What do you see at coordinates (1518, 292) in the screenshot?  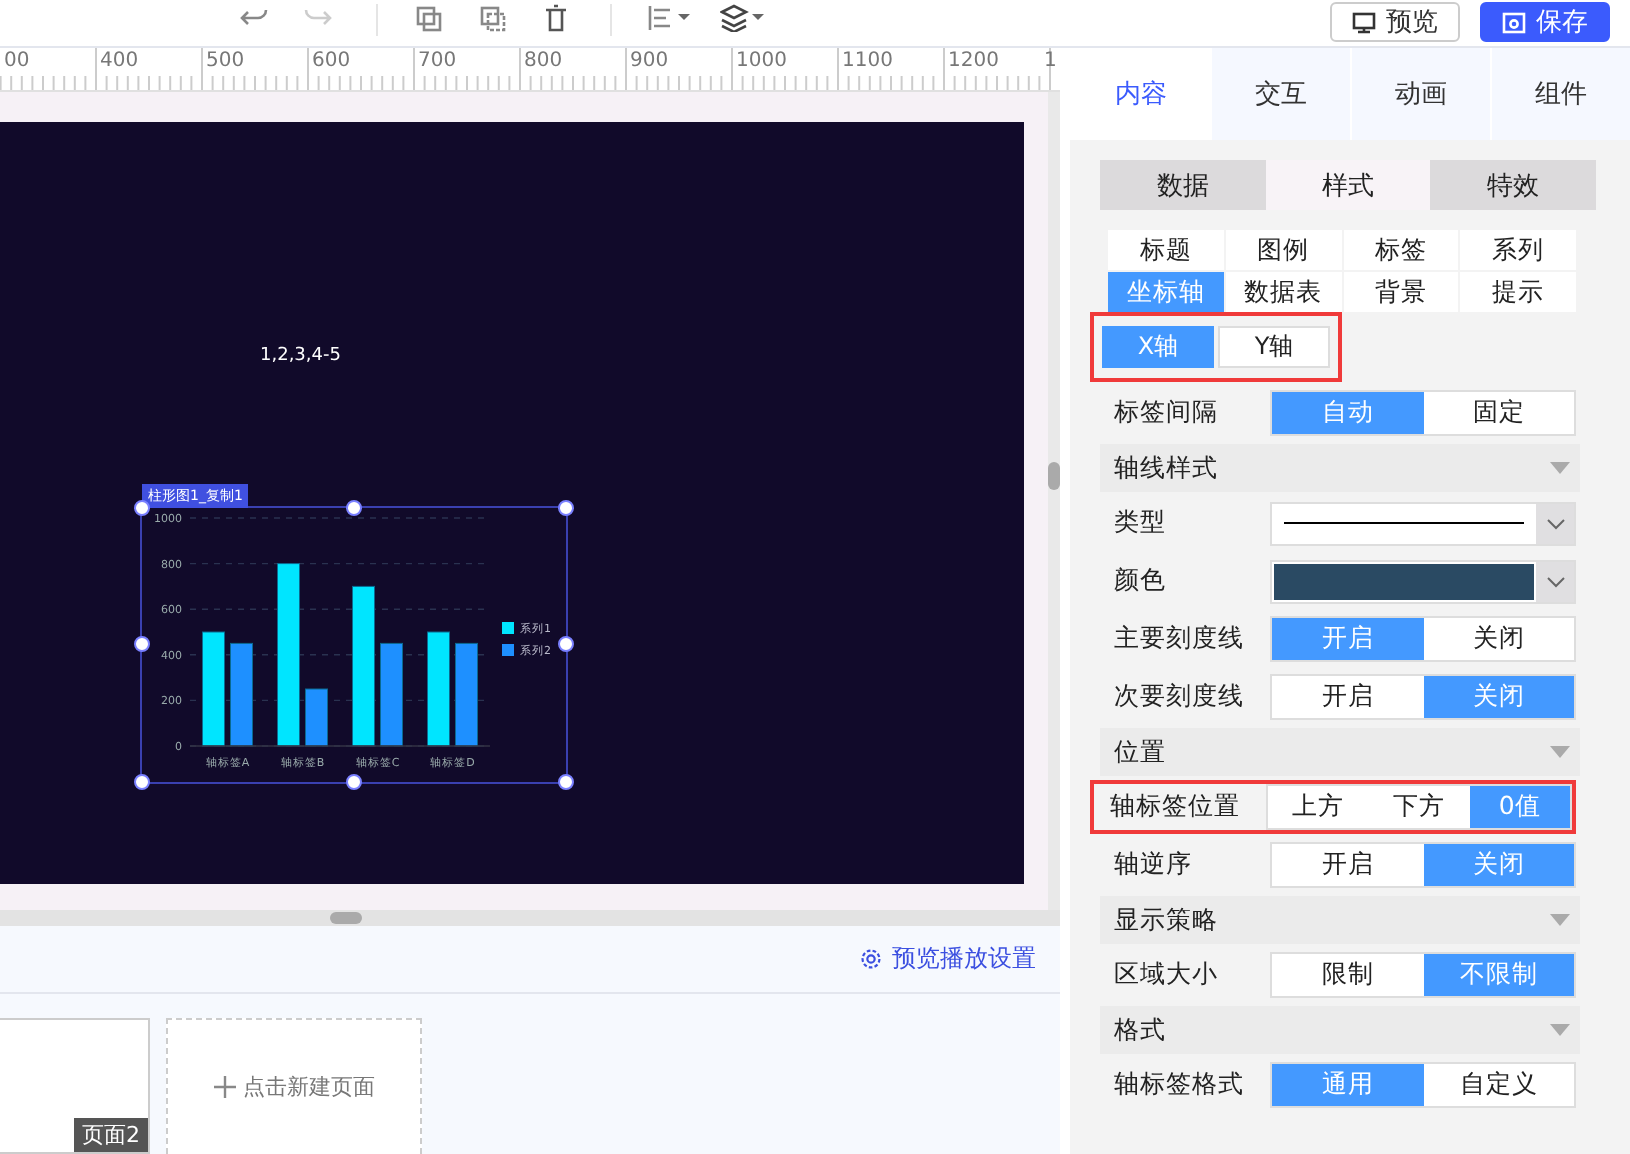 I see `sub-tab: 提示` at bounding box center [1518, 292].